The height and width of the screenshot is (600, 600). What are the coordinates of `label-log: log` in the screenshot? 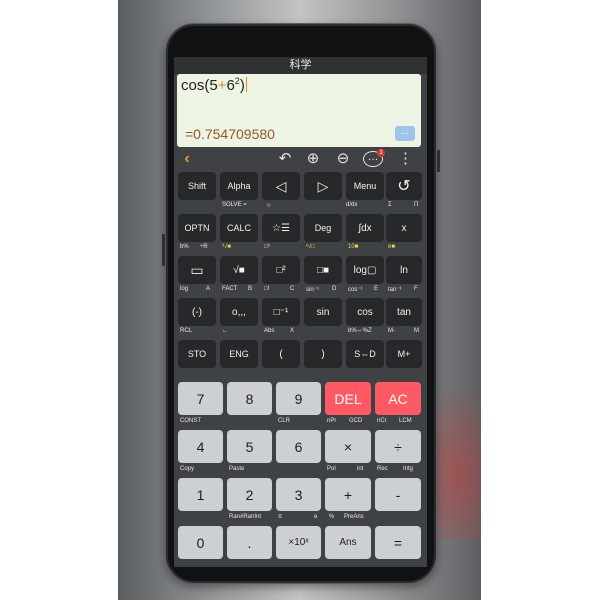 It's located at (184, 289).